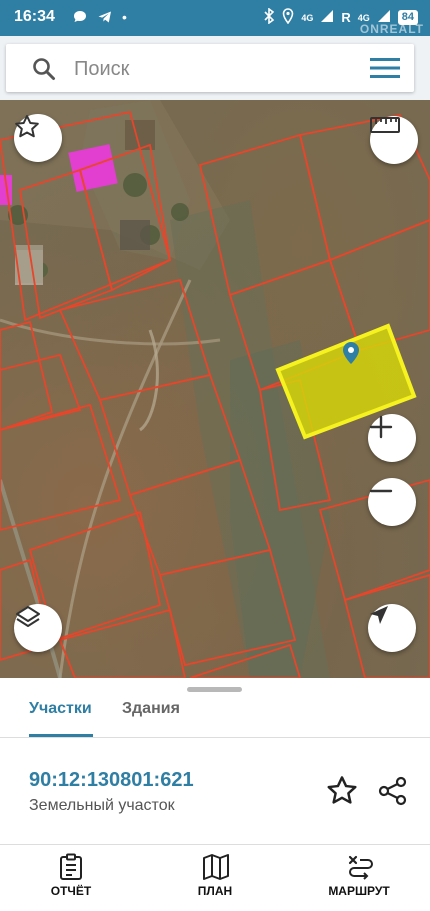 This screenshot has height=911, width=430. I want to click on search-icon, so click(44, 71).